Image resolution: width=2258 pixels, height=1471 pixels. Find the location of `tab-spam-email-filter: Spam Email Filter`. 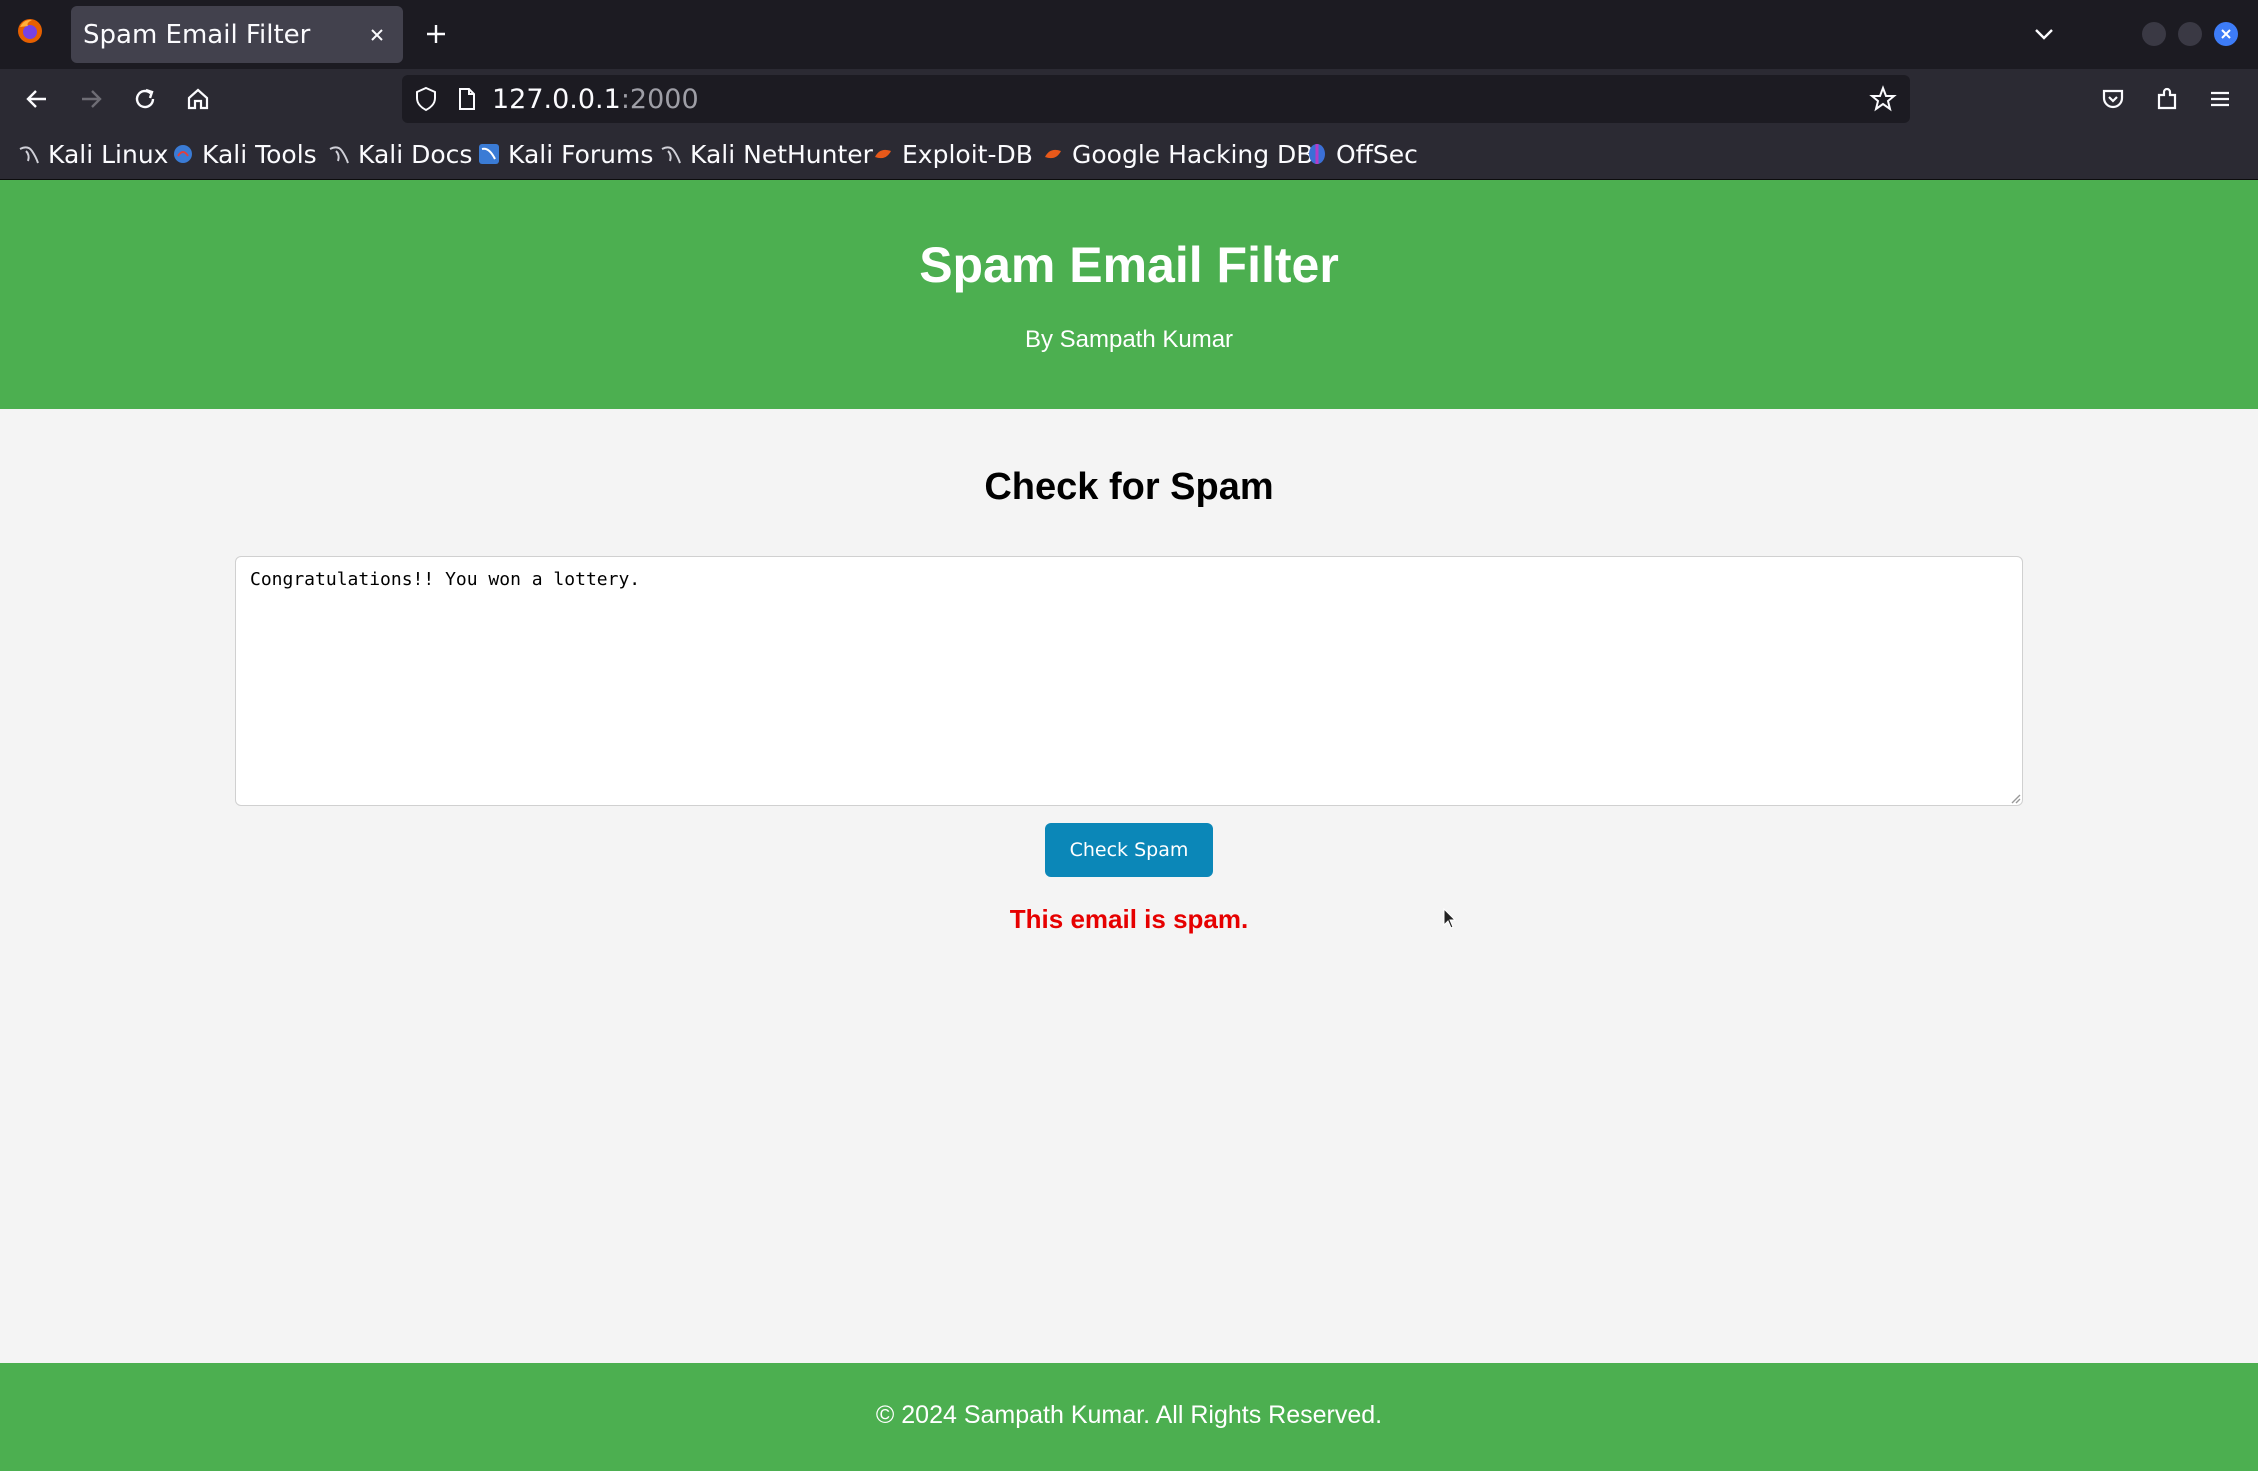

tab-spam-email-filter: Spam Email Filter is located at coordinates (237, 34).